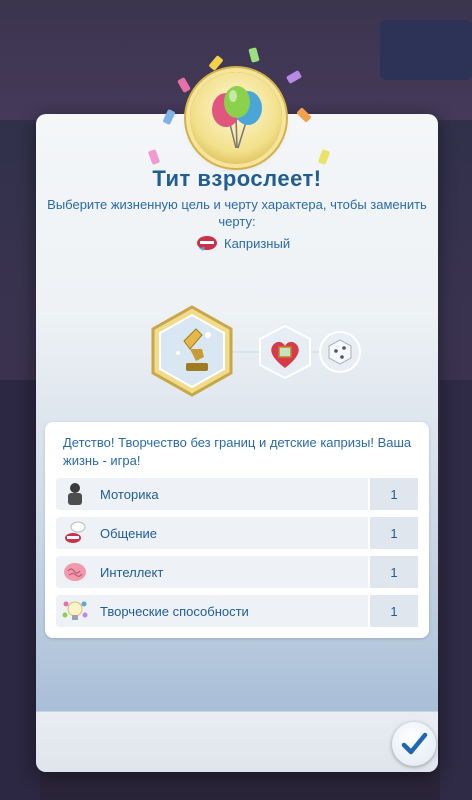 Image resolution: width=472 pixels, height=800 pixels. What do you see at coordinates (237, 533) in the screenshot?
I see `skill-row: Общение 1` at bounding box center [237, 533].